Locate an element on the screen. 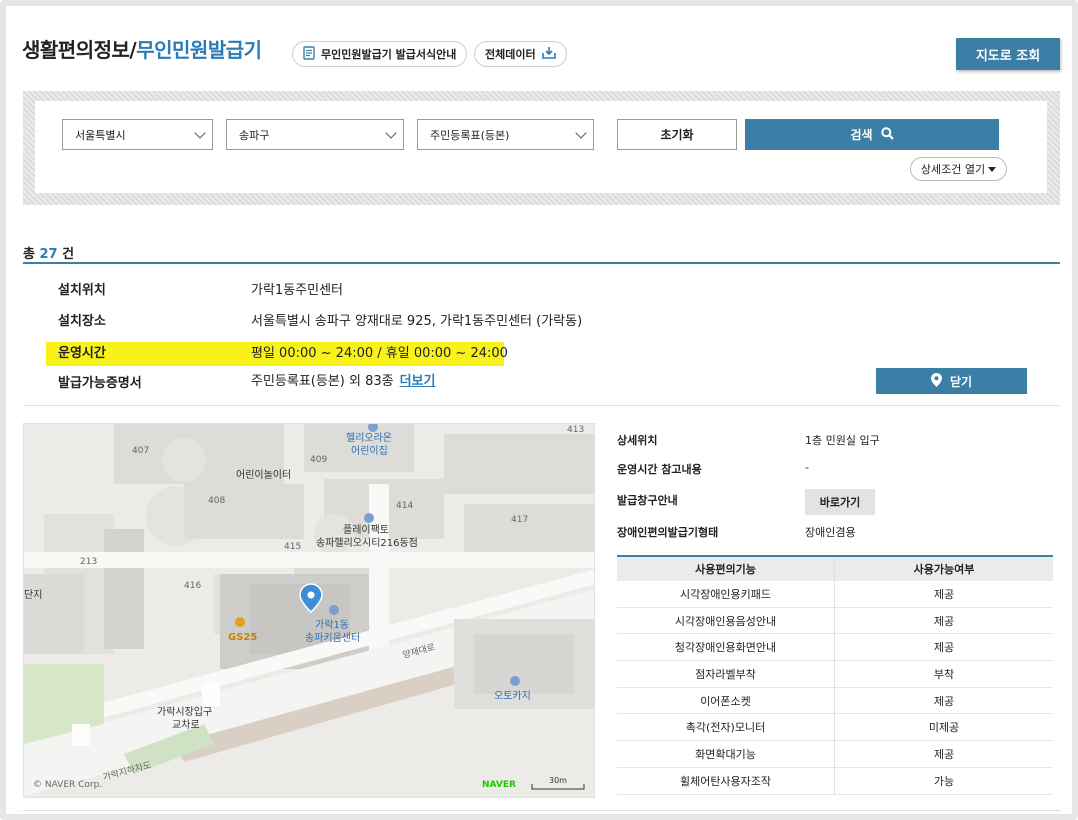 Image resolution: width=1078 pixels, height=820 pixels. map-label-409: 409 is located at coordinates (319, 460).